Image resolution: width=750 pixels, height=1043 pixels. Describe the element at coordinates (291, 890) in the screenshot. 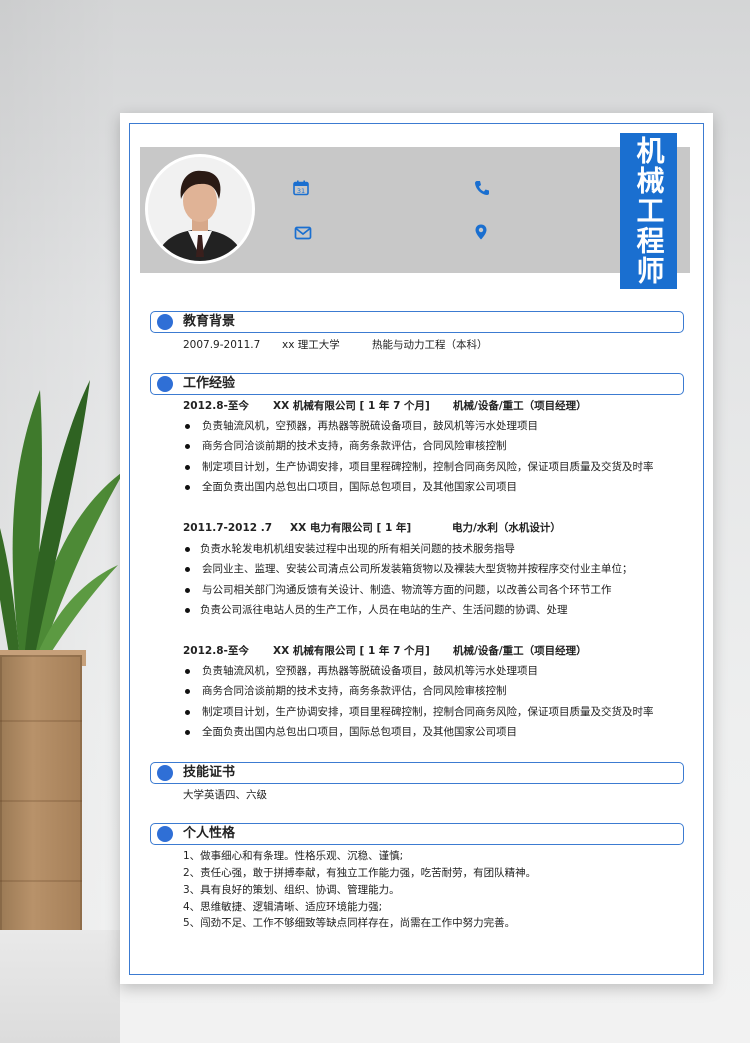

I see `personality-item: 3、具有良好的策划、组织、协调、管理能力。` at that location.